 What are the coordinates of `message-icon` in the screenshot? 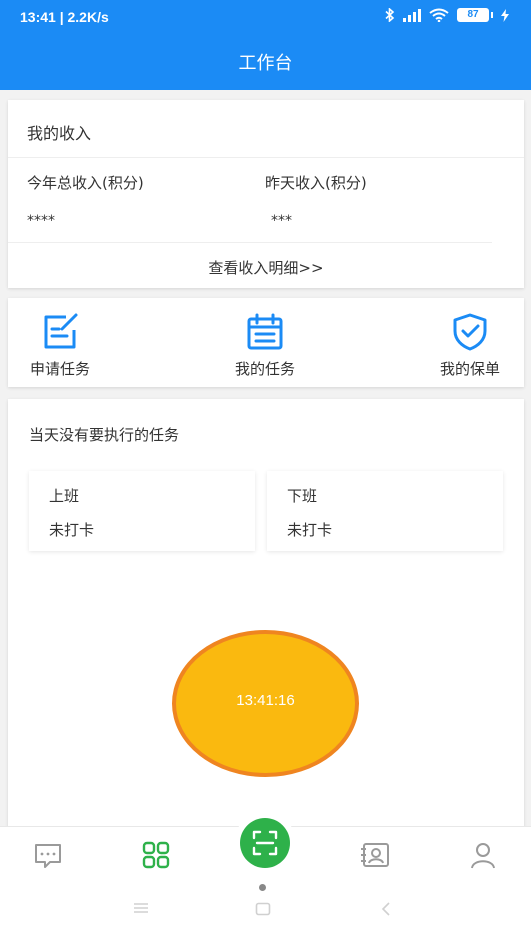 It's located at (48, 855).